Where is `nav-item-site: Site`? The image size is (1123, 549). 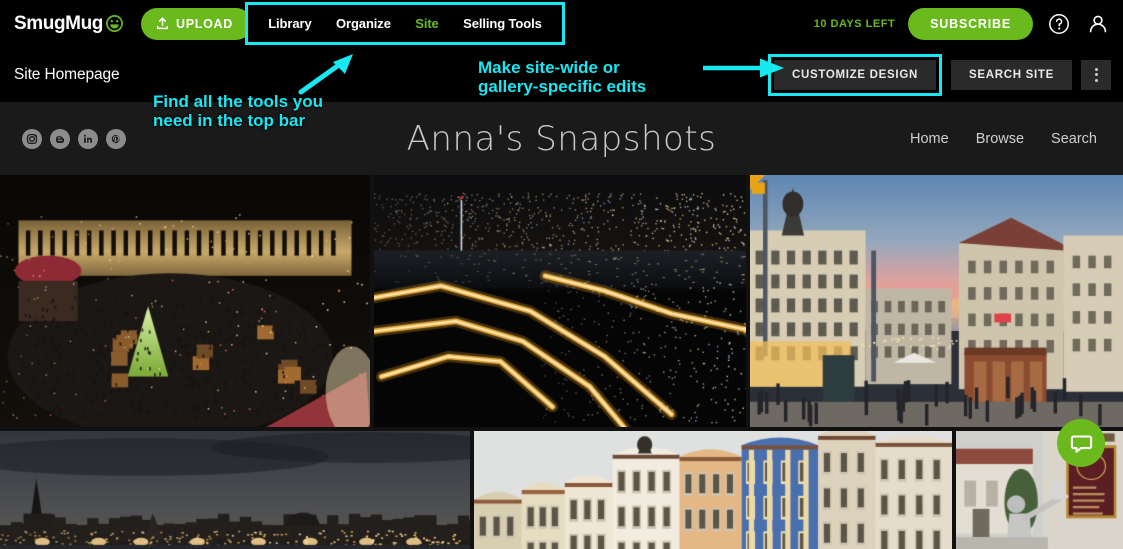 nav-item-site: Site is located at coordinates (427, 23).